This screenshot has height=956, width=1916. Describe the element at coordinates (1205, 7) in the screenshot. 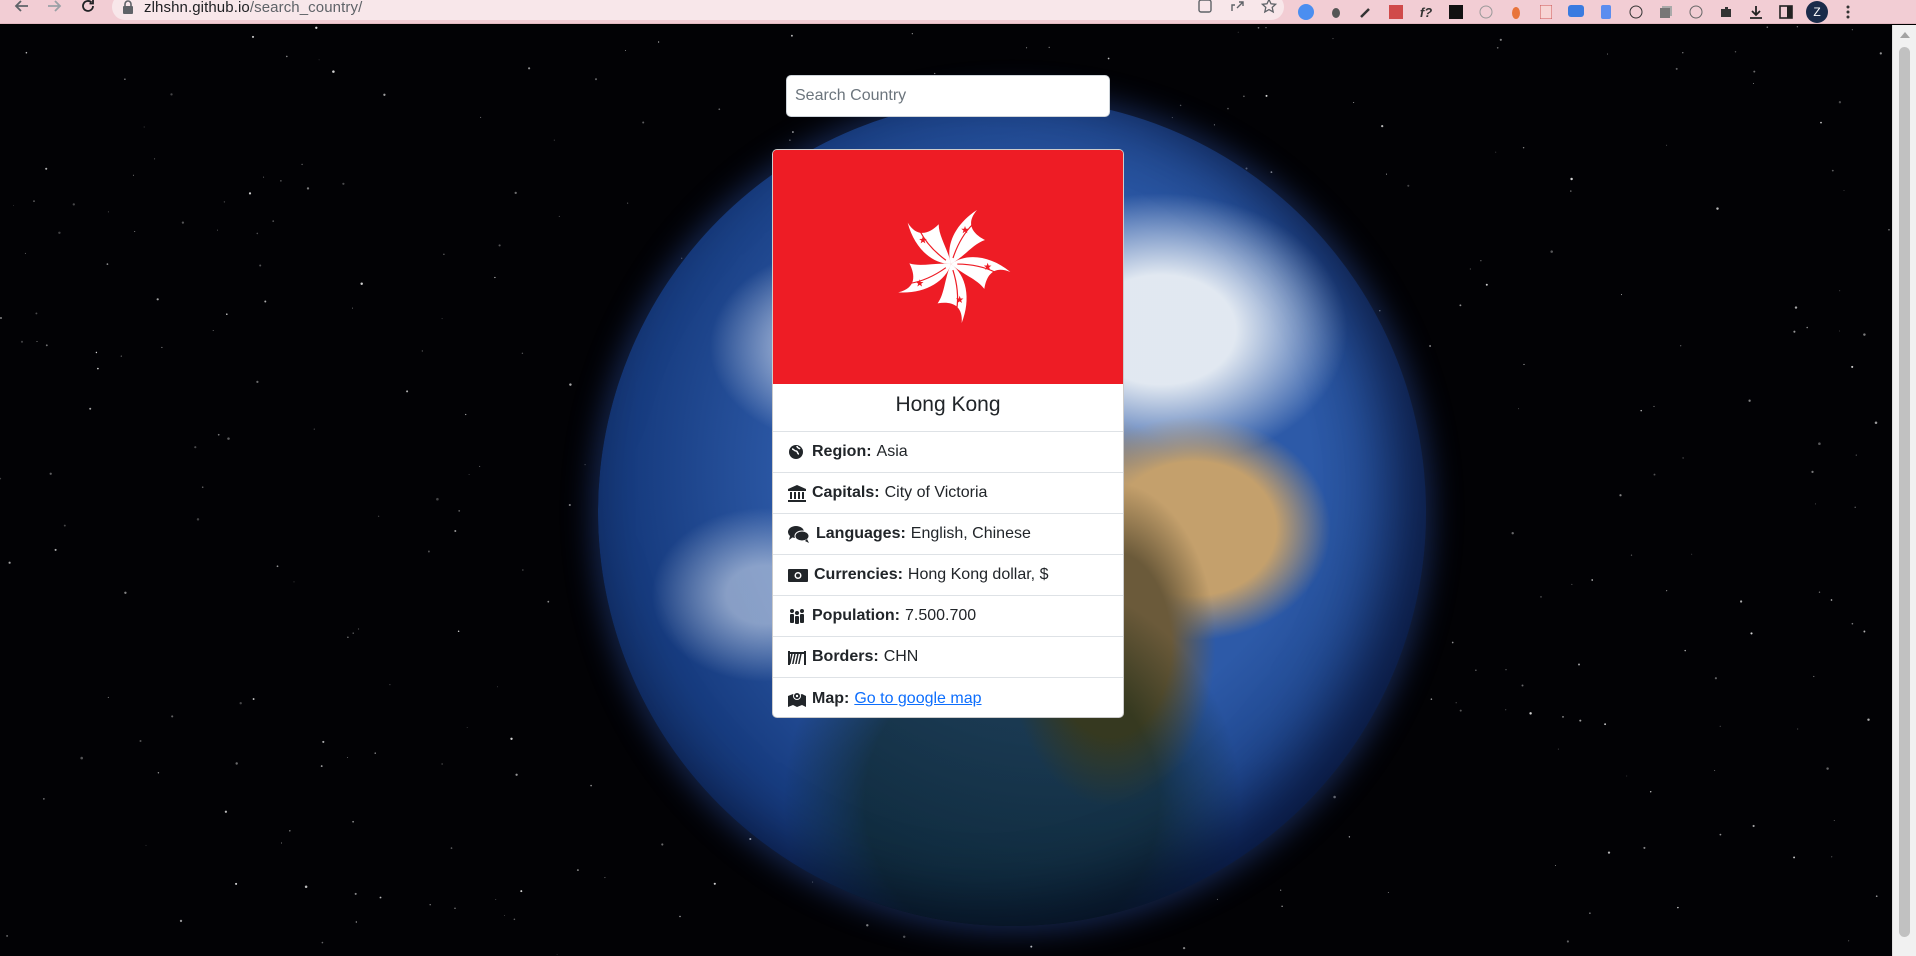

I see `translate-icon` at that location.